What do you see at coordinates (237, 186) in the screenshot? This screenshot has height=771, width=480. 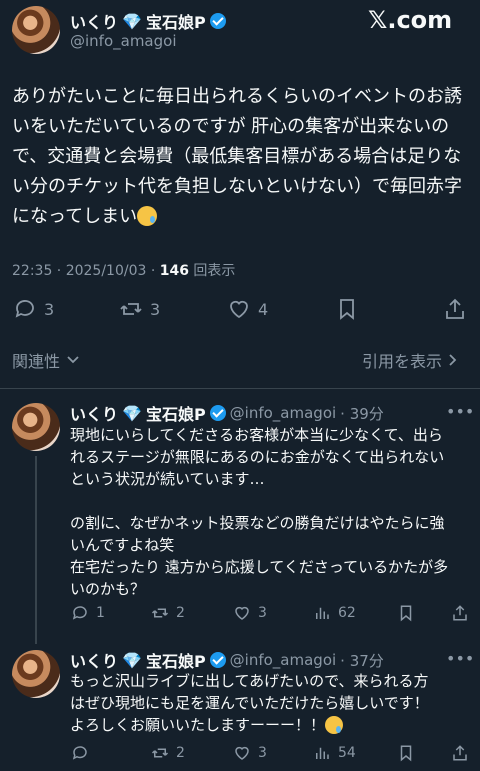 I see `main-text-line: い分のチケット代を負担しないといけない）で毎回赤字` at bounding box center [237, 186].